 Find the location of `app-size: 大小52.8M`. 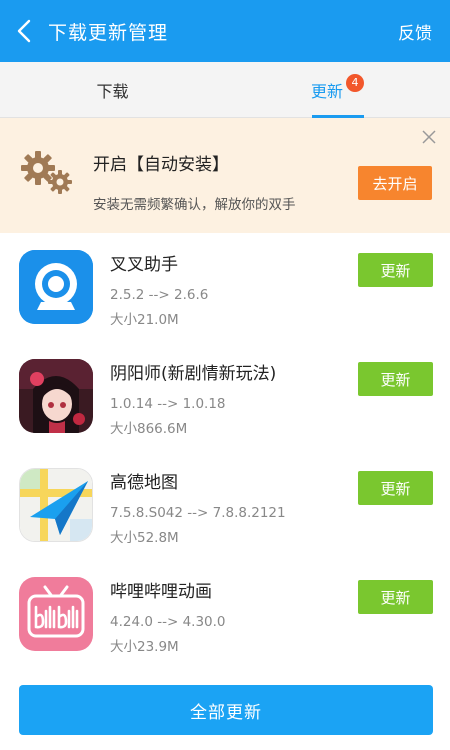

app-size: 大小52.8M is located at coordinates (144, 538).